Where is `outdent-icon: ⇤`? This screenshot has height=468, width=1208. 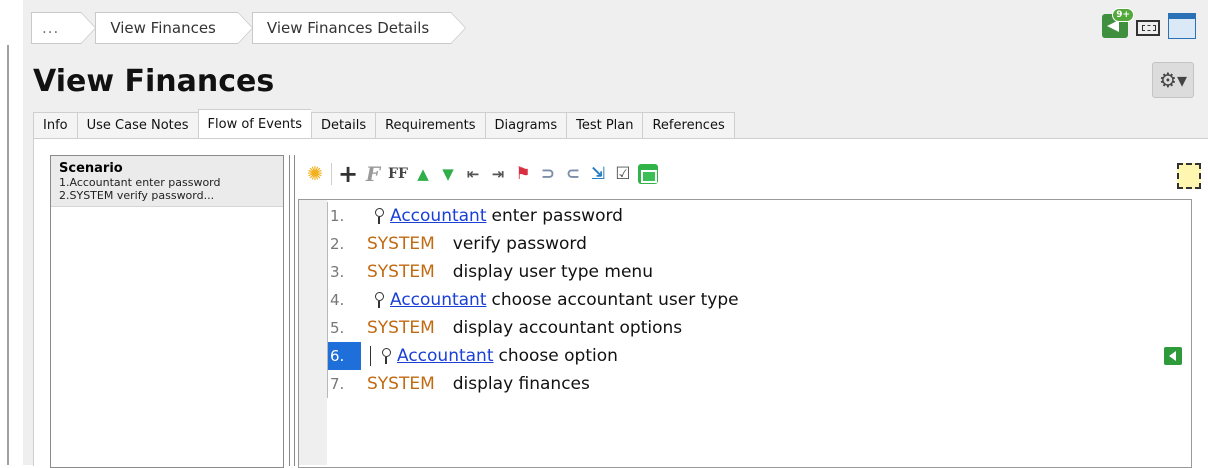 outdent-icon: ⇤ is located at coordinates (473, 174).